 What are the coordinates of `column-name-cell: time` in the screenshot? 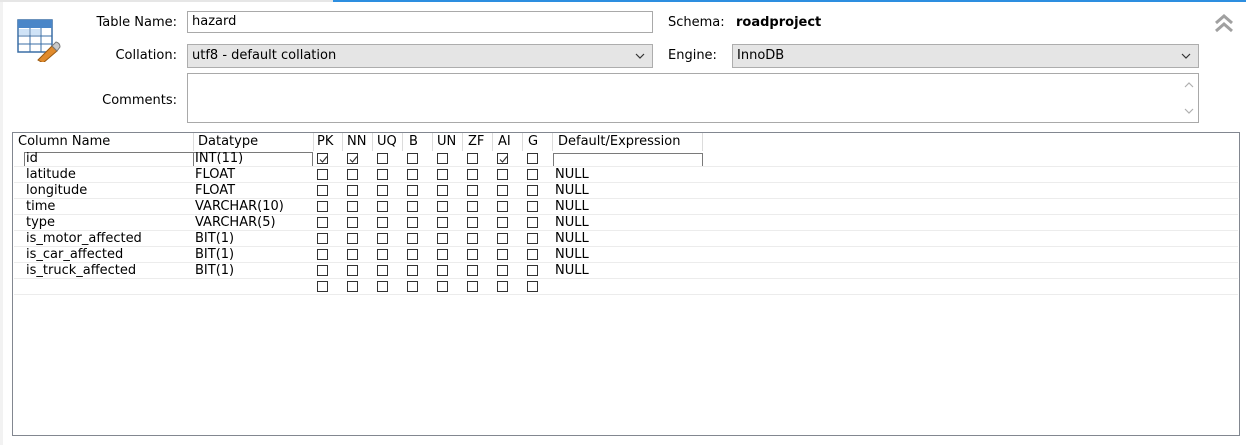 It's located at (40, 207).